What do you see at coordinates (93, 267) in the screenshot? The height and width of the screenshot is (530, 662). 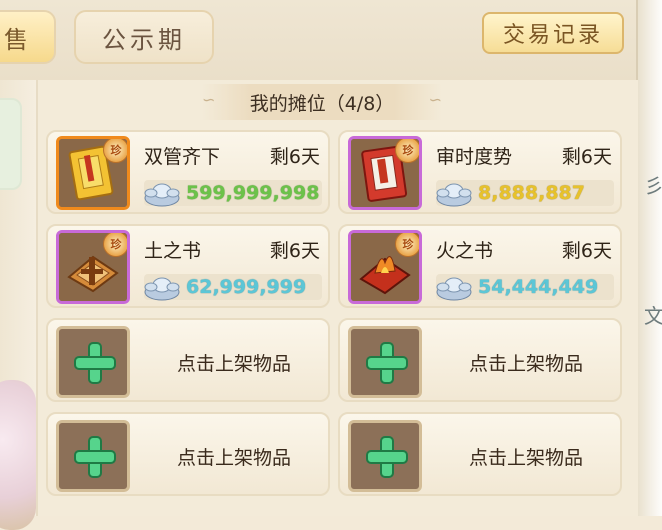 I see `earth-scroll-icon: 珍` at bounding box center [93, 267].